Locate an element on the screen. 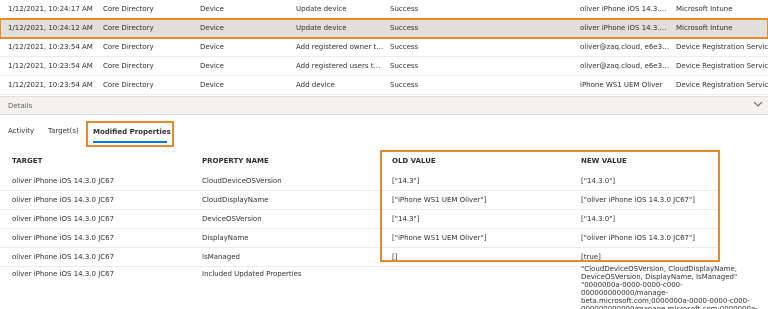 The height and width of the screenshot is (309, 768). prop-name: CloudDeviceOSVersion is located at coordinates (242, 181).